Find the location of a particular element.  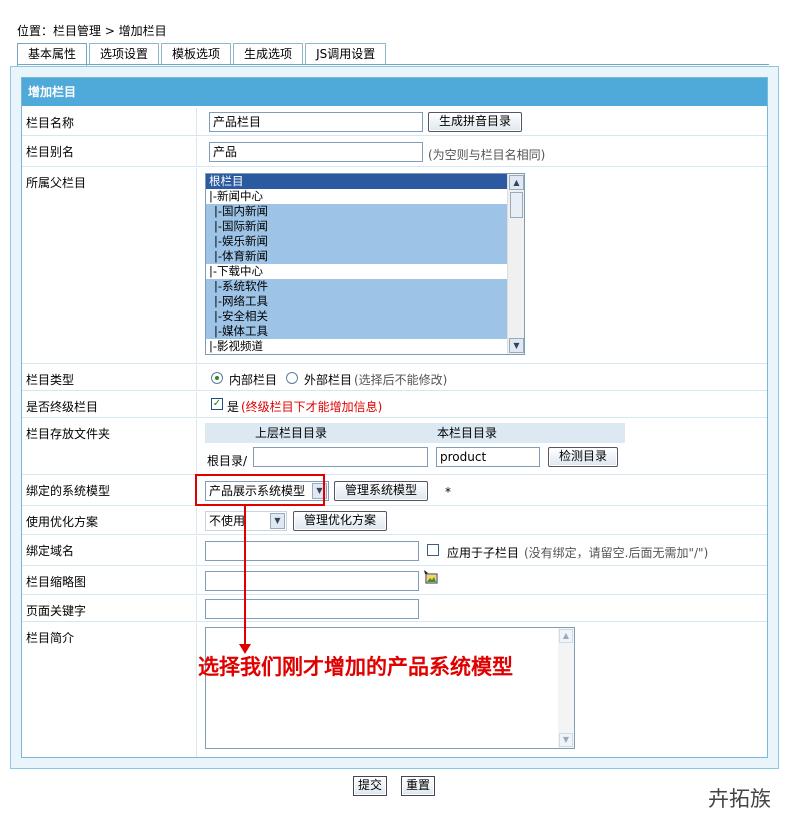

final-hint: (终级栏目下才能增加信息) is located at coordinates (312, 407).